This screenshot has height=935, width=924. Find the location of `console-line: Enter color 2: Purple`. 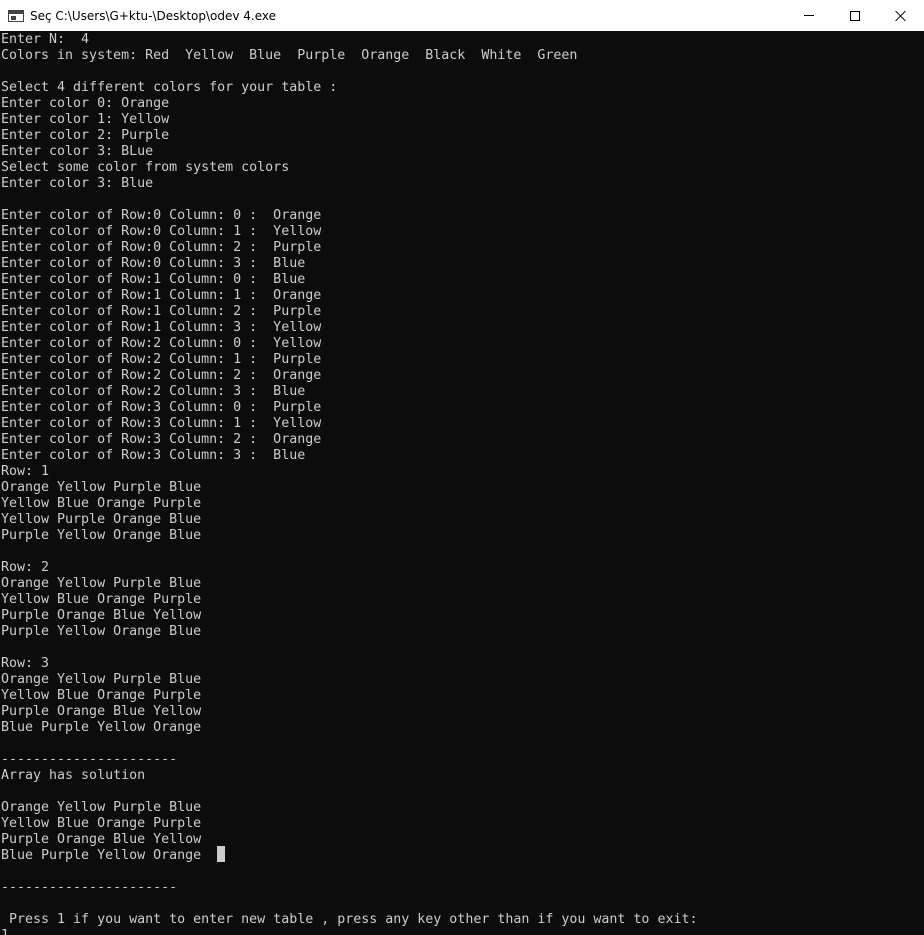

console-line: Enter color 2: Purple is located at coordinates (85, 135).